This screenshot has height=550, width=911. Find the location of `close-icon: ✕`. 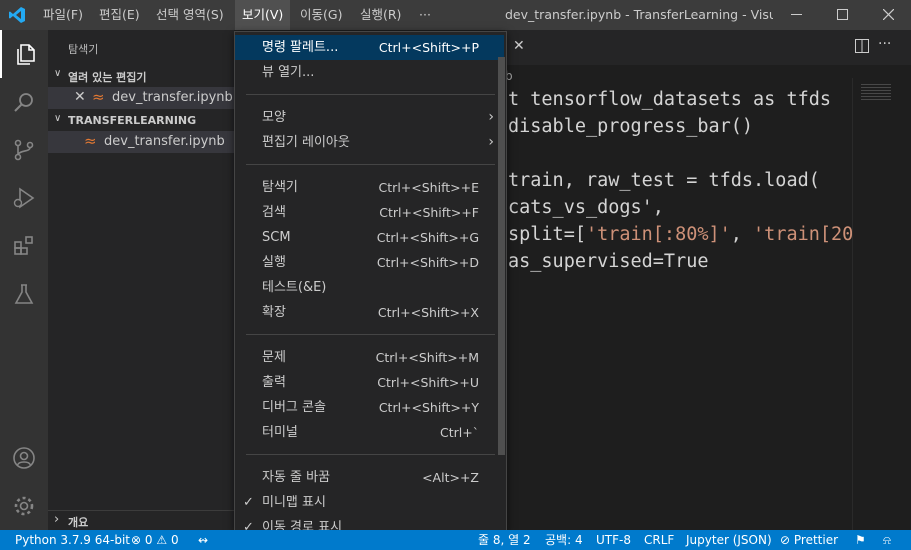

close-icon: ✕ is located at coordinates (80, 97).